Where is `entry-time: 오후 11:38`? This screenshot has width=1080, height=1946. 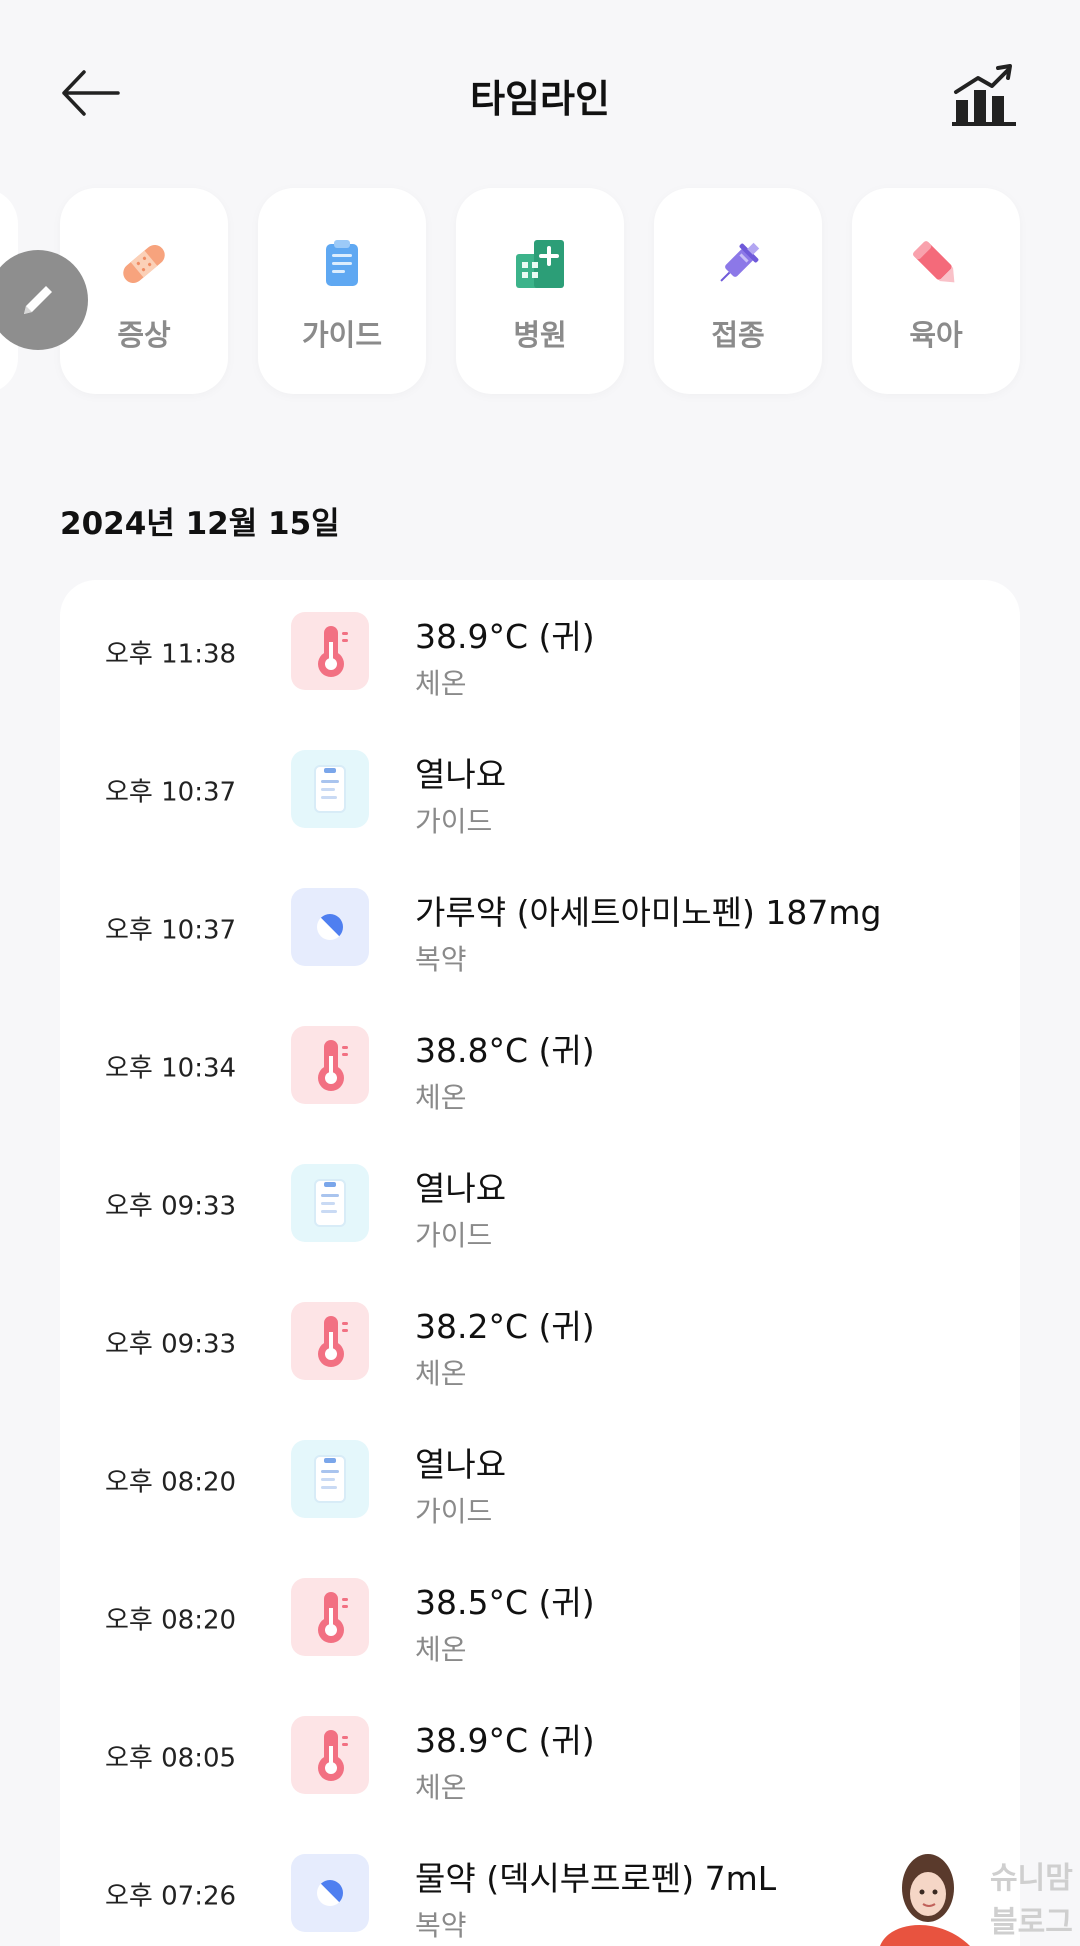 entry-time: 오후 11:38 is located at coordinates (171, 654).